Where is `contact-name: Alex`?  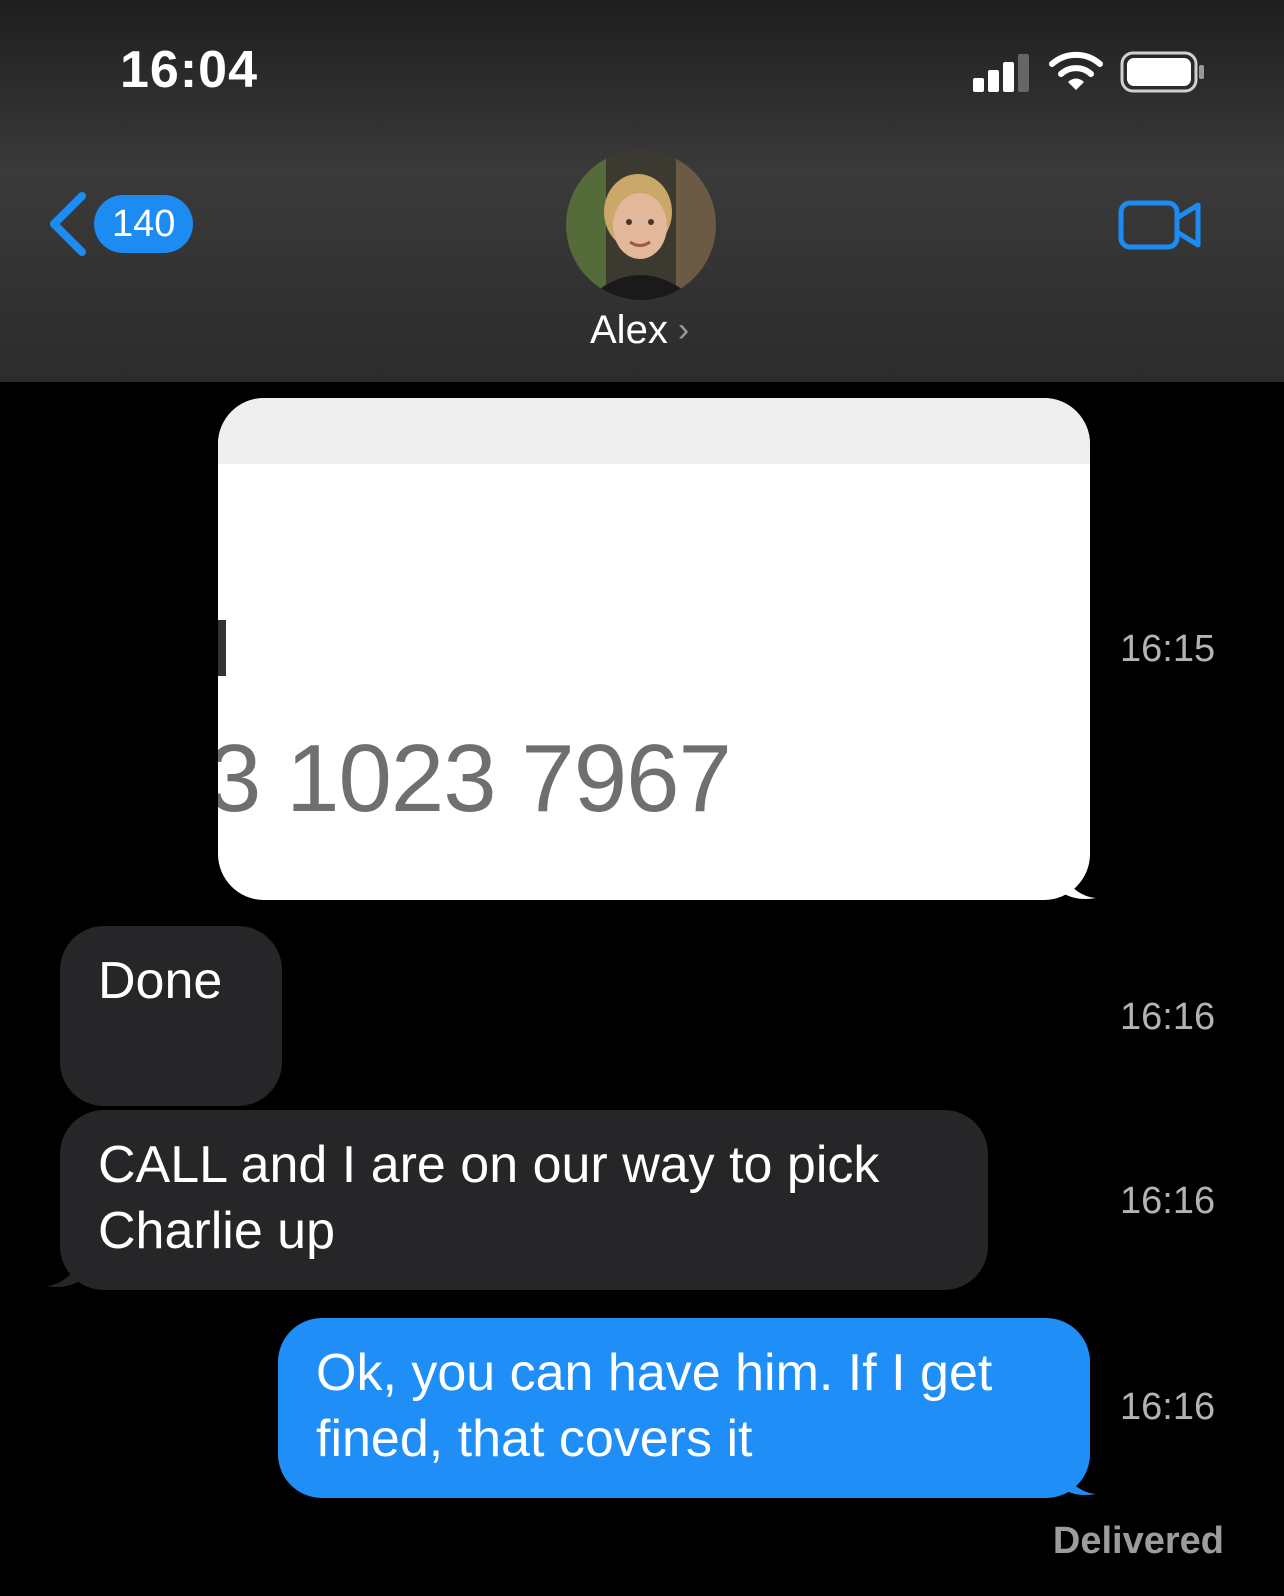
contact-name: Alex is located at coordinates (629, 330).